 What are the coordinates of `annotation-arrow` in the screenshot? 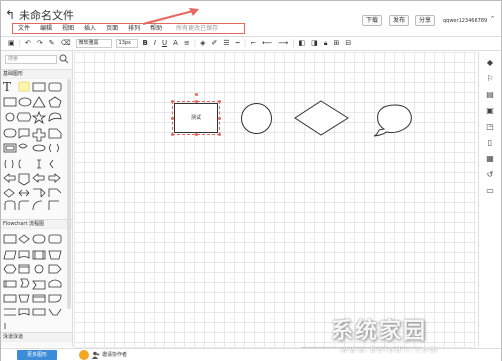 It's located at (170, 16).